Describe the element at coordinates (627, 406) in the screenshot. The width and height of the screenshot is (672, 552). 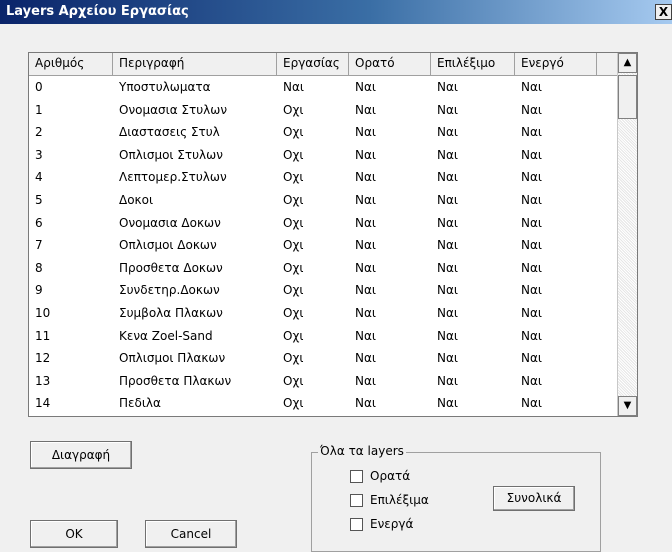
I see `scroll-down-button: ▼` at that location.